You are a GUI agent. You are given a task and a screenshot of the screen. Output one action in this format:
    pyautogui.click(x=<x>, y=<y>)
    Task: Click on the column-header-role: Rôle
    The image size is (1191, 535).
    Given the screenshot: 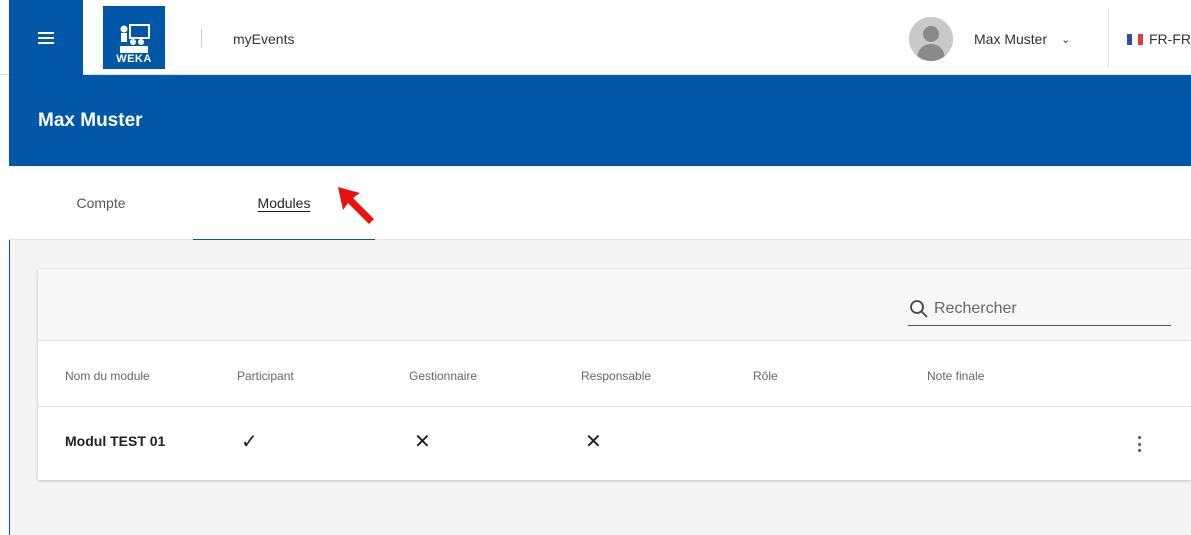 What is the action you would take?
    pyautogui.click(x=765, y=376)
    